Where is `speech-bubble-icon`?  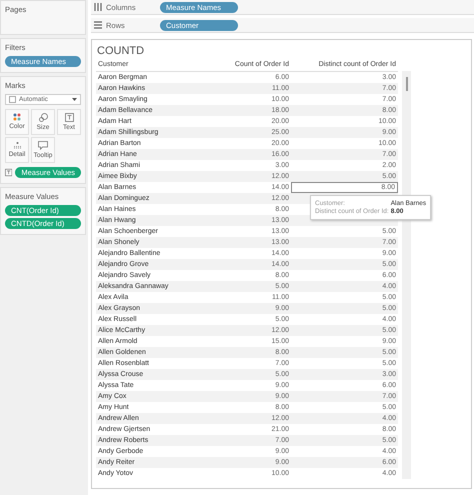 speech-bubble-icon is located at coordinates (43, 145).